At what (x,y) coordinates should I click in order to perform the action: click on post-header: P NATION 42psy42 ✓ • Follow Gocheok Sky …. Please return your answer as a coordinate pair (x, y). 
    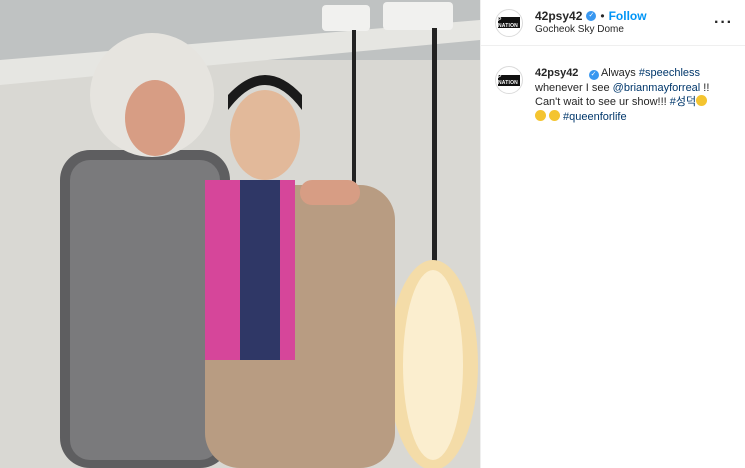
    Looking at the image, I should click on (613, 23).